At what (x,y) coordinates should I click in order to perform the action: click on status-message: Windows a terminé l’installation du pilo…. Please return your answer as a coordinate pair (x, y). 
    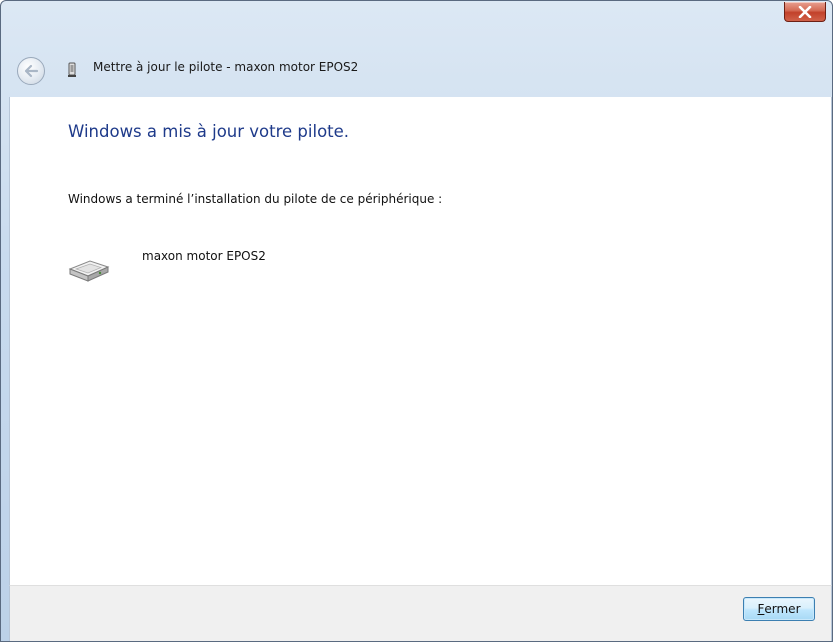
    Looking at the image, I should click on (255, 199).